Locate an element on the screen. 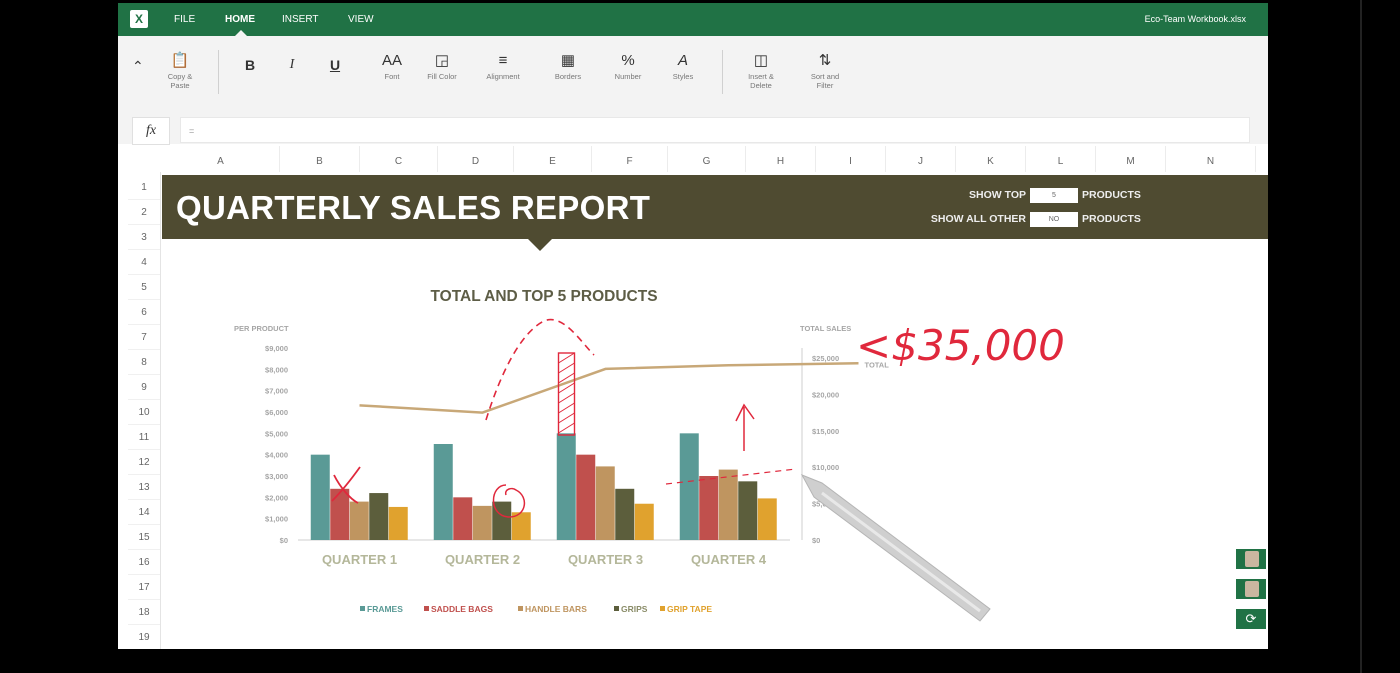 The height and width of the screenshot is (673, 1400). left-tick-label: $7,000 is located at coordinates (276, 391).